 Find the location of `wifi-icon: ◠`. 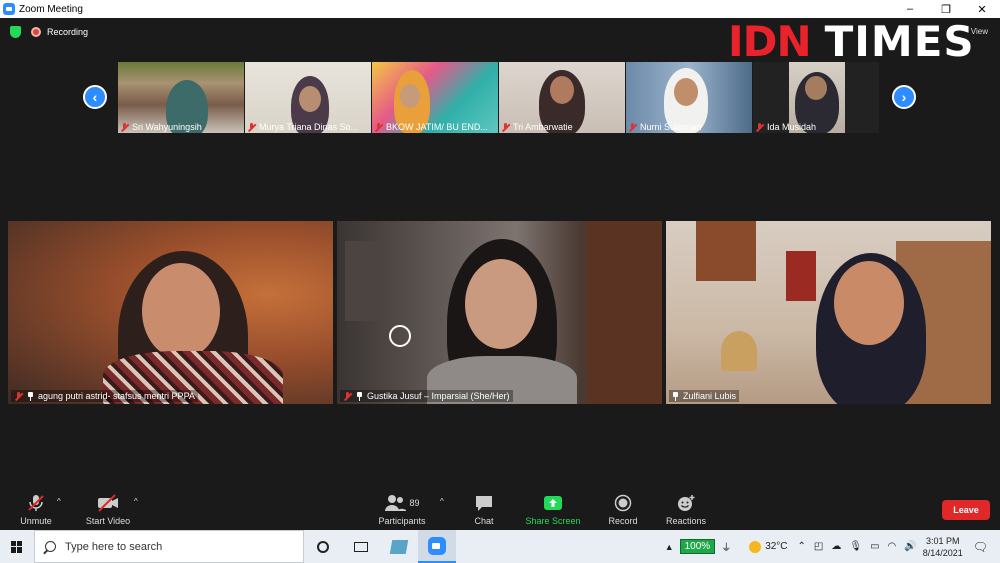

wifi-icon: ◠ is located at coordinates (892, 546).